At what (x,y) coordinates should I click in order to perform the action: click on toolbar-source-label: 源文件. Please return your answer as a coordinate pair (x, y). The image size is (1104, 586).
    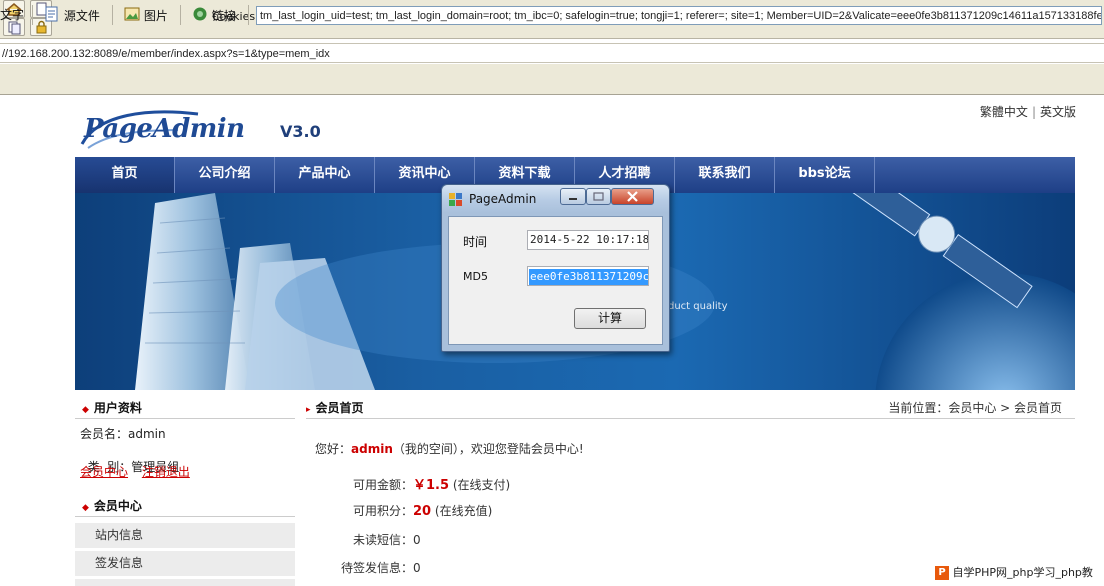
    Looking at the image, I should click on (81, 16).